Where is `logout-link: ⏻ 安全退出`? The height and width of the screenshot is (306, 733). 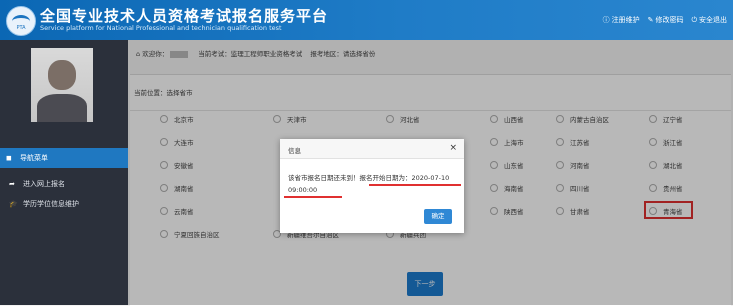 logout-link: ⏻ 安全退出 is located at coordinates (709, 20).